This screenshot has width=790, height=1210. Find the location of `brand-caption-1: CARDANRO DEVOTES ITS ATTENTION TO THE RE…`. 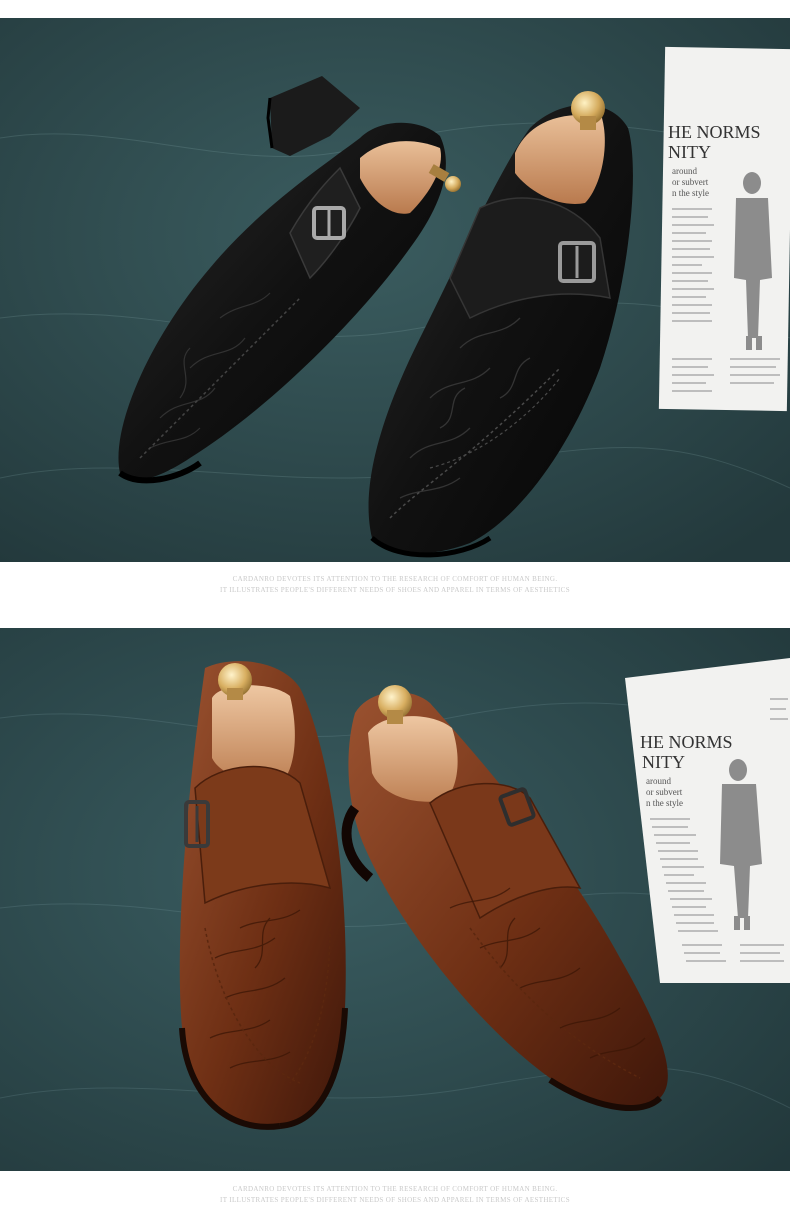

brand-caption-1: CARDANRO DEVOTES ITS ATTENTION TO THE RE… is located at coordinates (395, 585).